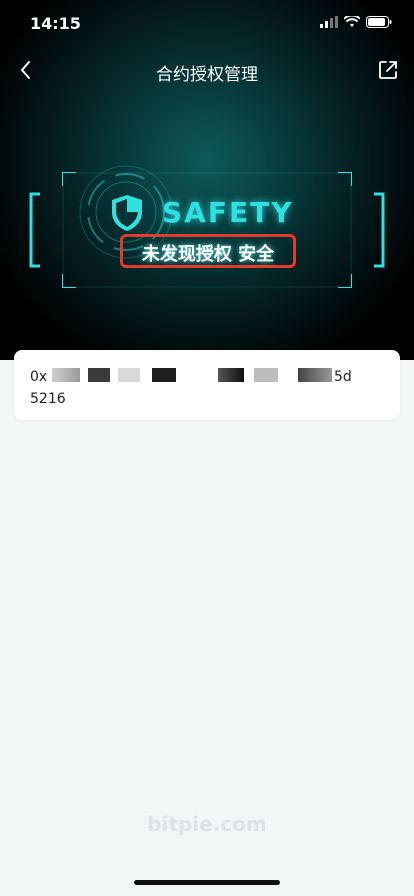  Describe the element at coordinates (207, 24) in the screenshot. I see `status-bar: 14:15` at that location.